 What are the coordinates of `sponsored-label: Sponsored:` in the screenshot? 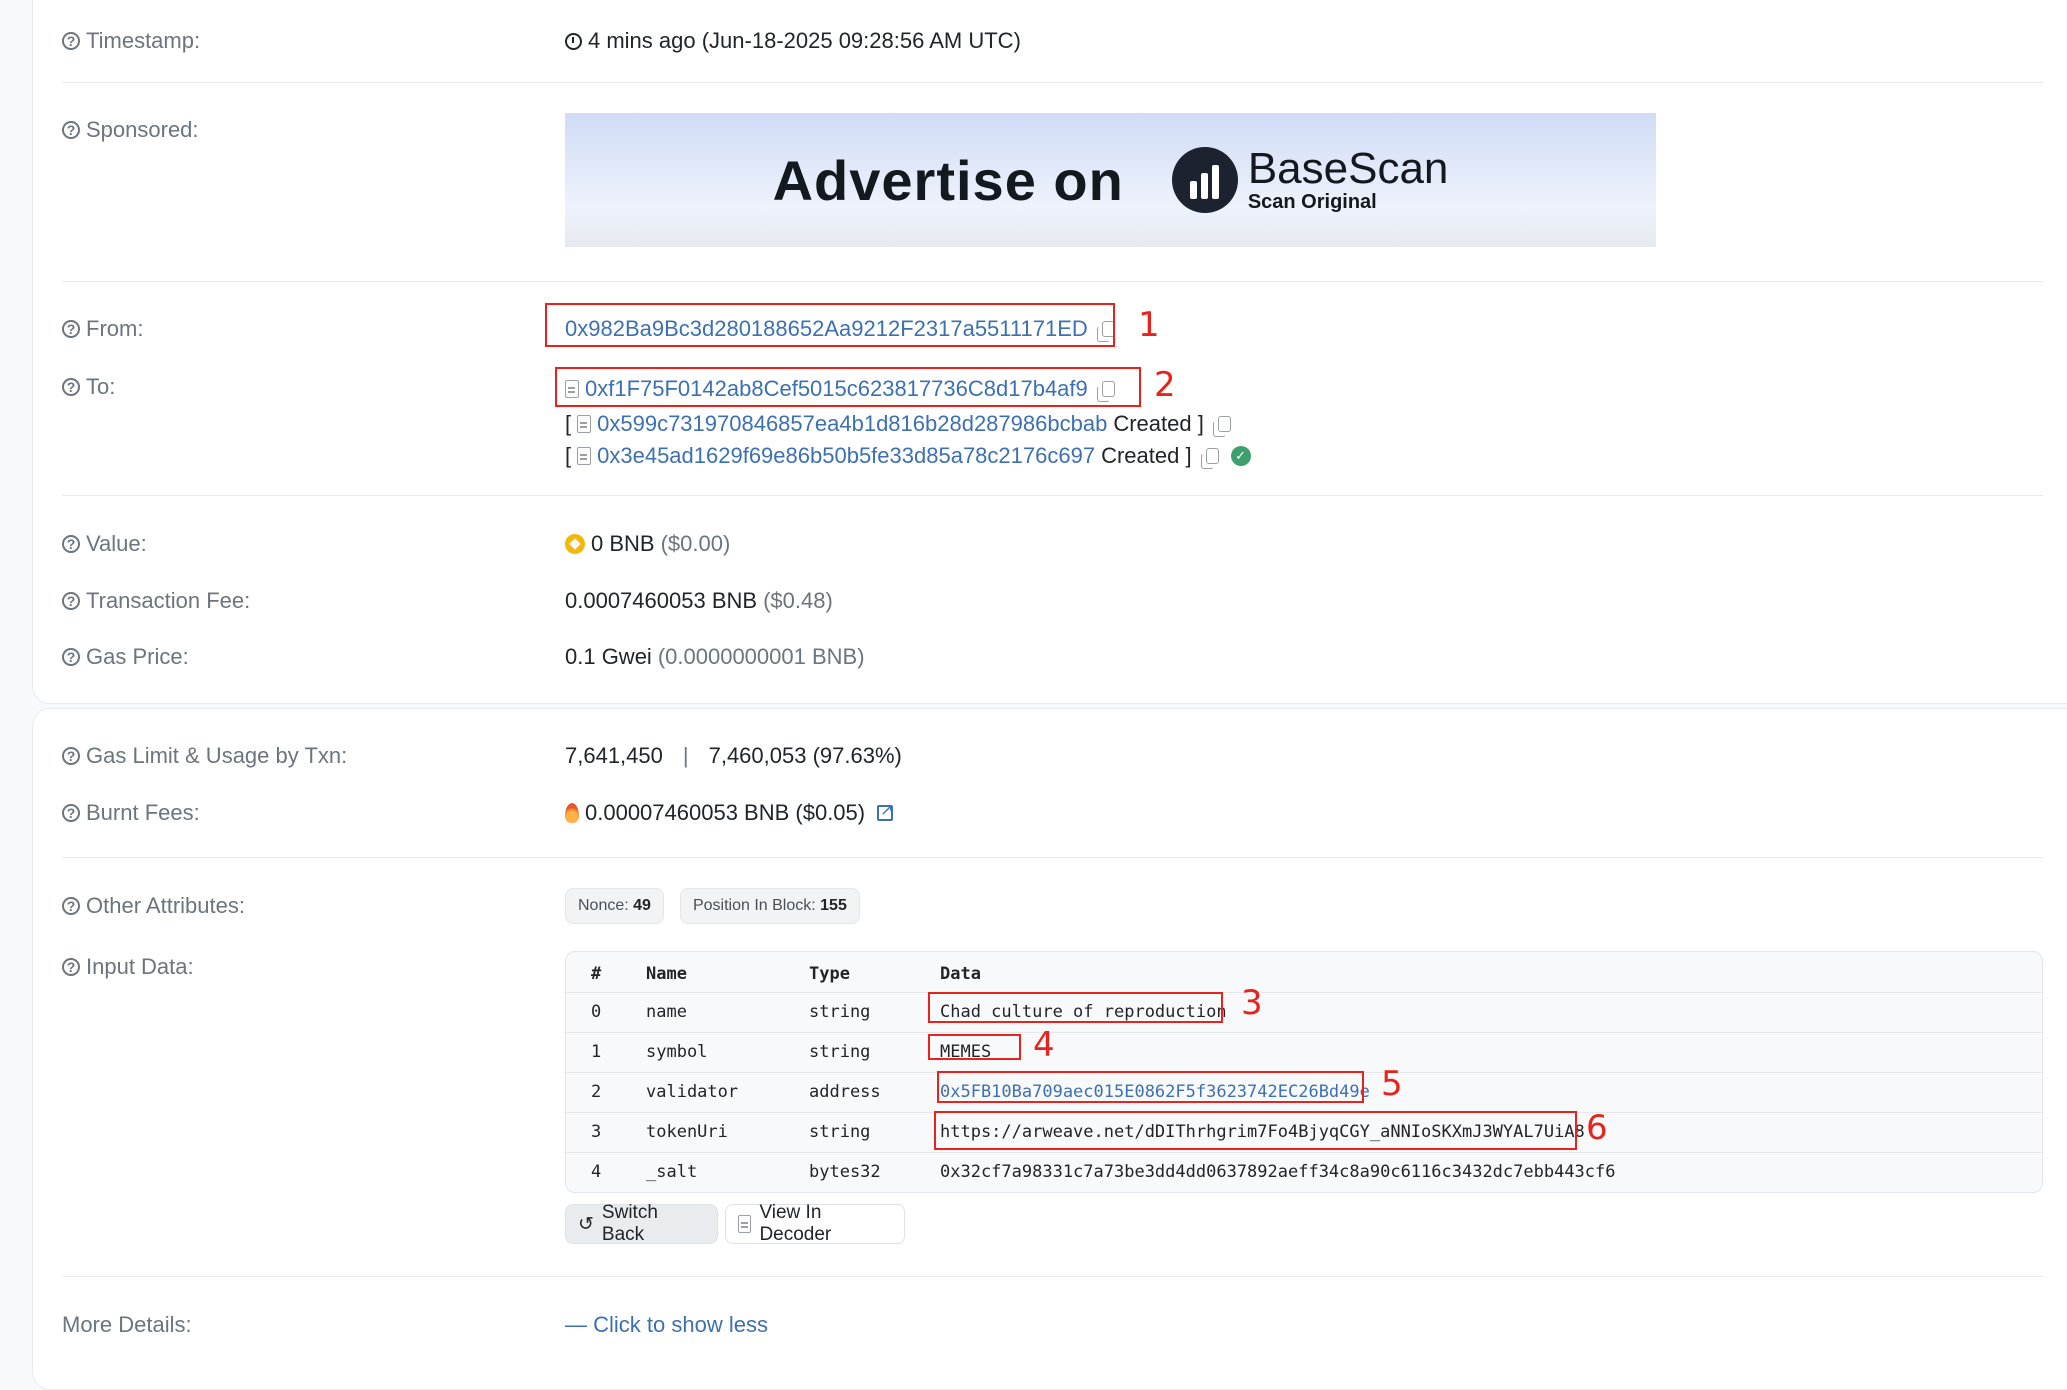 It's located at (142, 129).